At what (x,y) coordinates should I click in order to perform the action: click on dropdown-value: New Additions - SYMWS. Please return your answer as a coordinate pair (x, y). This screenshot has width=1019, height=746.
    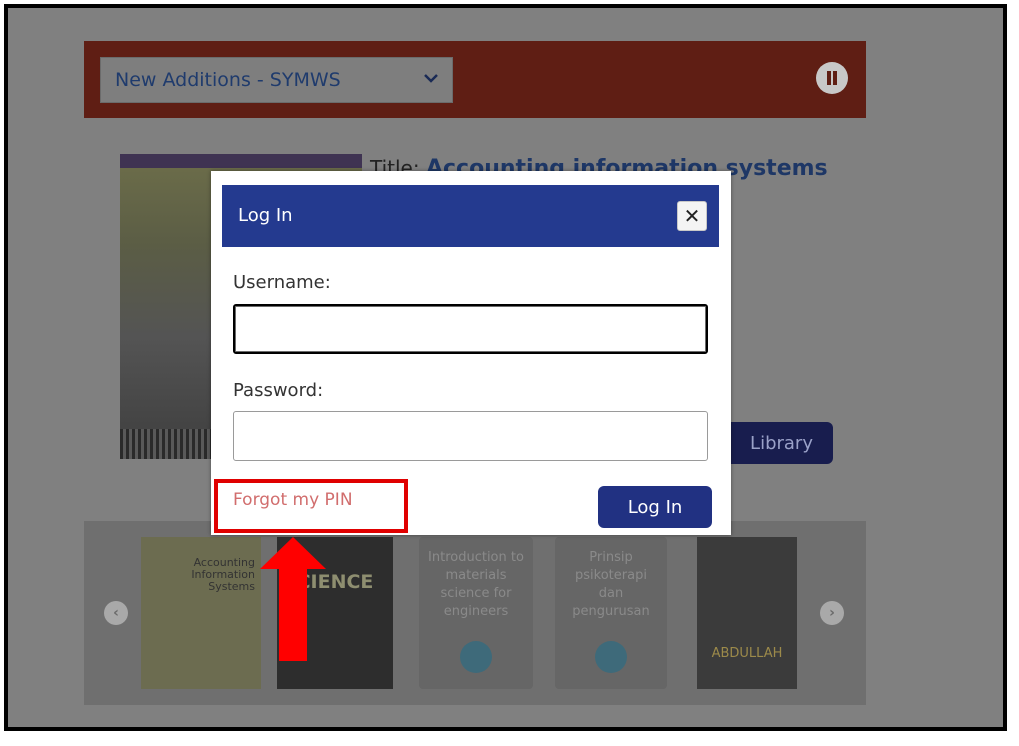
    Looking at the image, I should click on (228, 80).